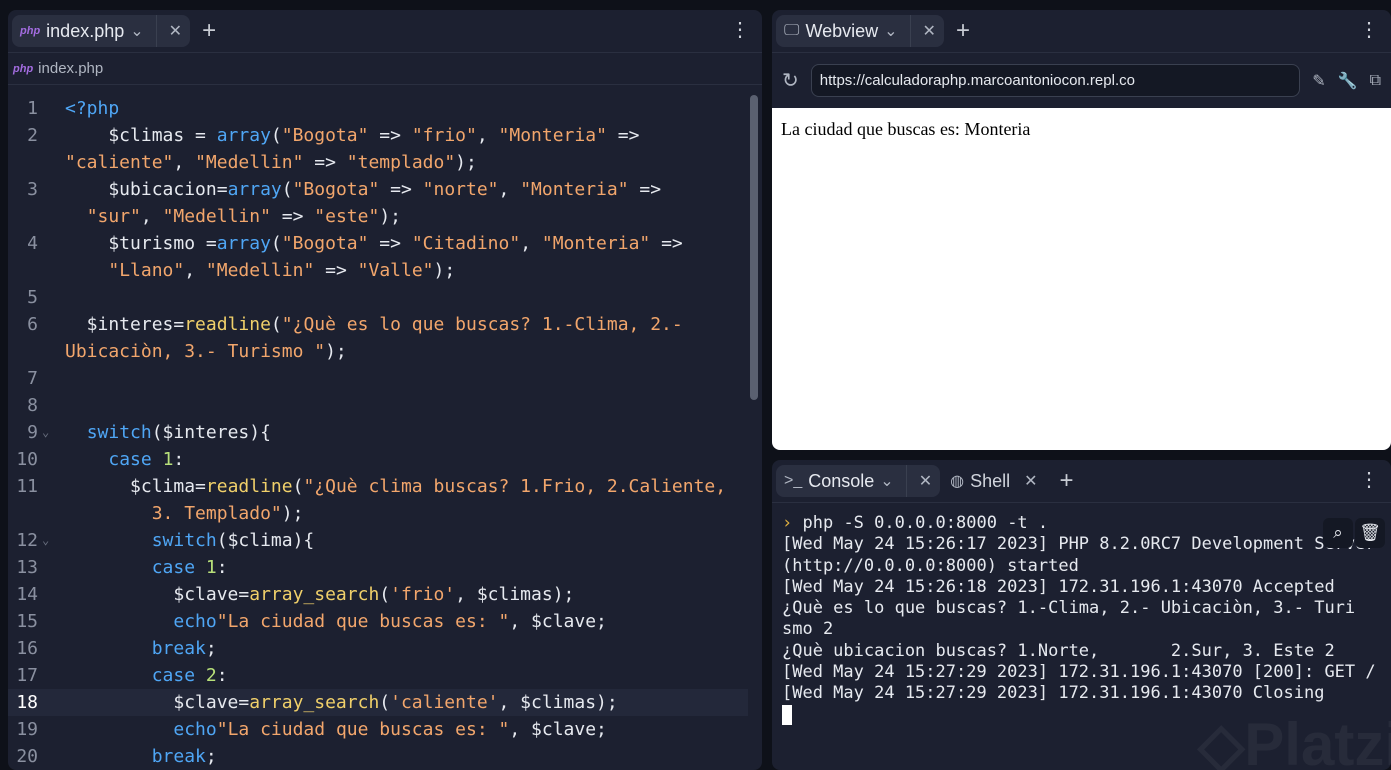  Describe the element at coordinates (101, 31) in the screenshot. I see `tab-index-php: php index.php ⌄ ✕` at that location.